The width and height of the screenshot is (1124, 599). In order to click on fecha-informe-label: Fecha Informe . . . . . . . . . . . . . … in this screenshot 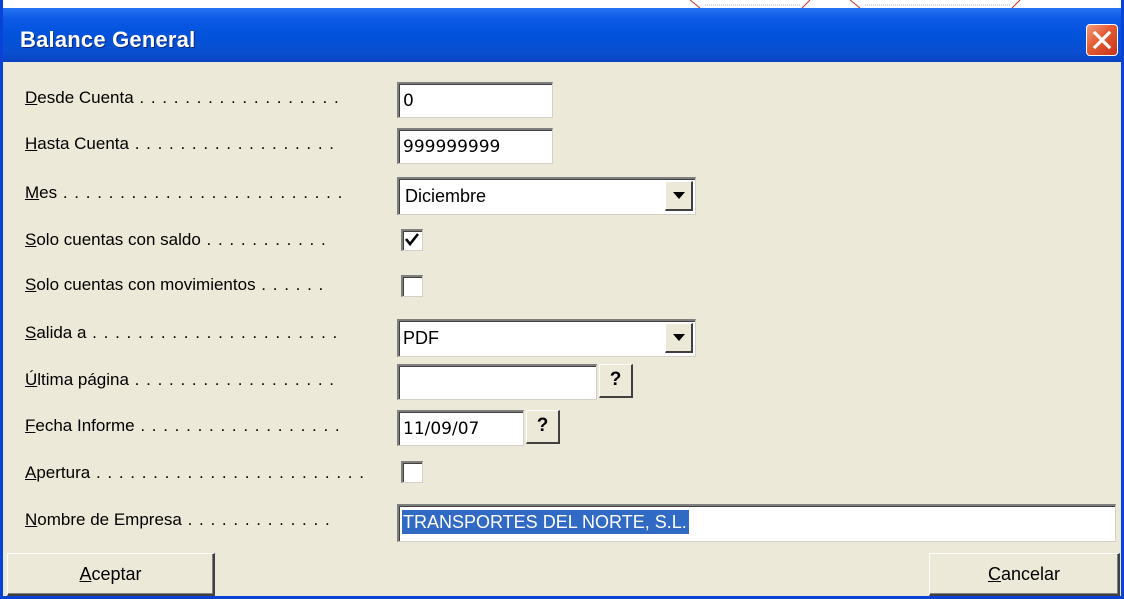, I will do `click(183, 425)`.